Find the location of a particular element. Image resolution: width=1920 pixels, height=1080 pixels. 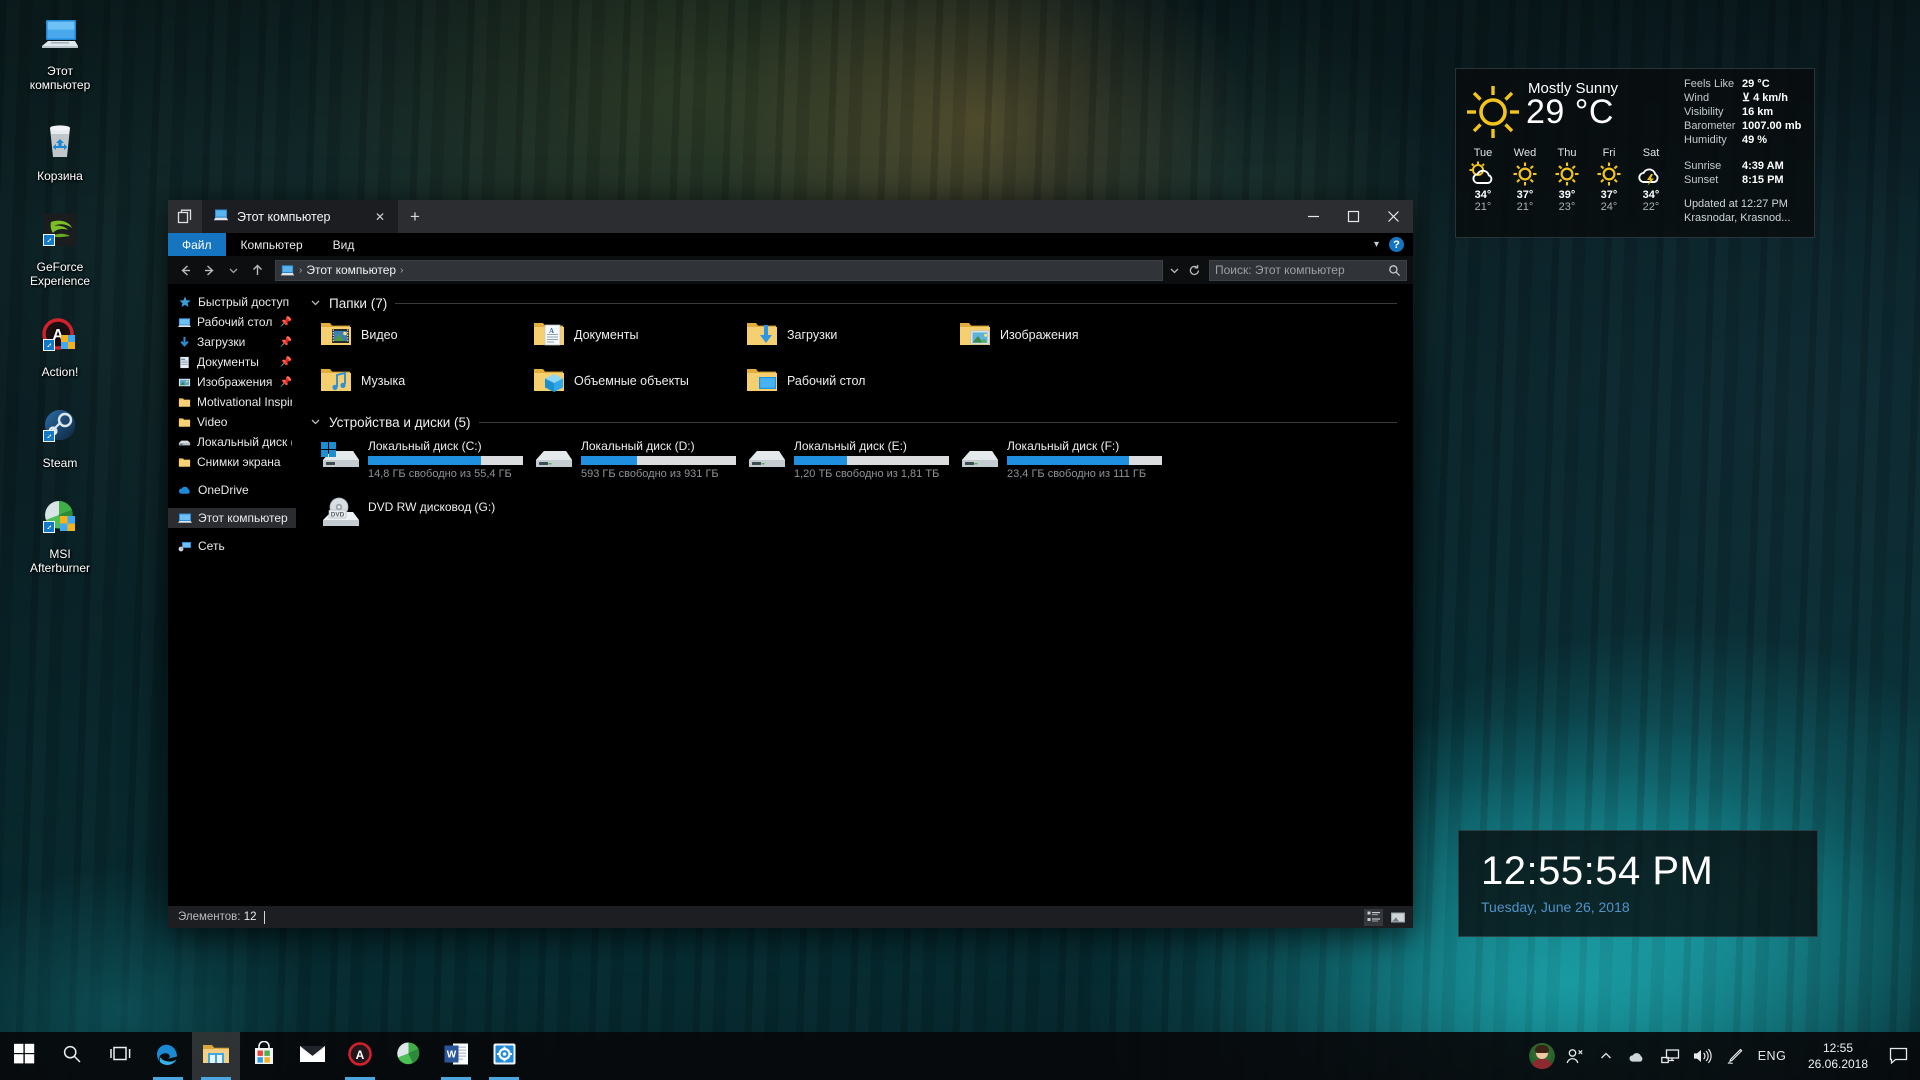

search-button is located at coordinates (72, 1056).